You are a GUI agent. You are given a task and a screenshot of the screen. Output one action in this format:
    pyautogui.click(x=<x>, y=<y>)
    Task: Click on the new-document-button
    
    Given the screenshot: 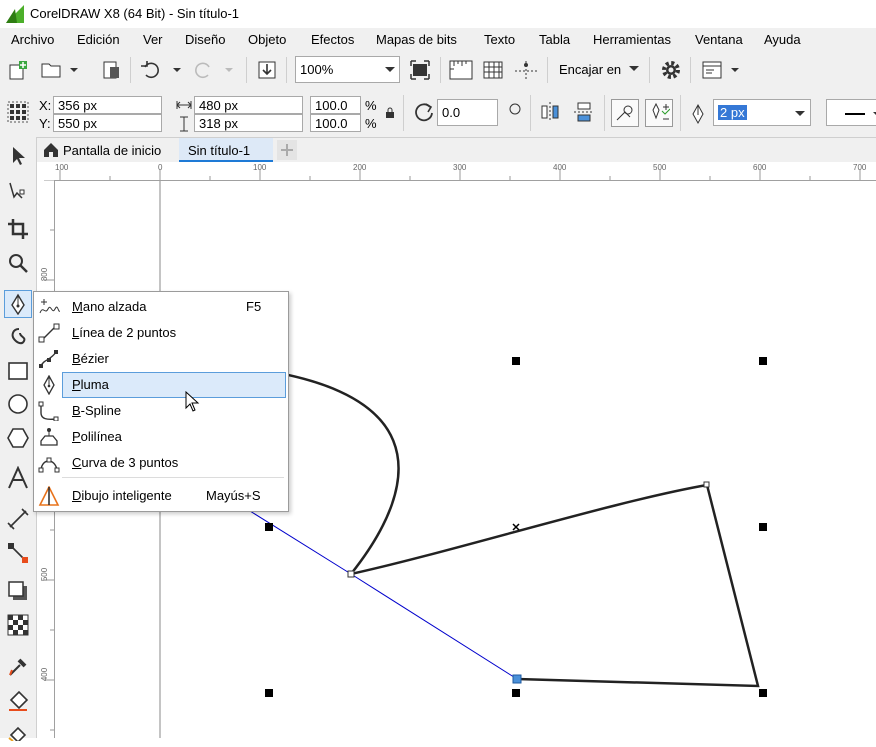 What is the action you would take?
    pyautogui.click(x=18, y=70)
    